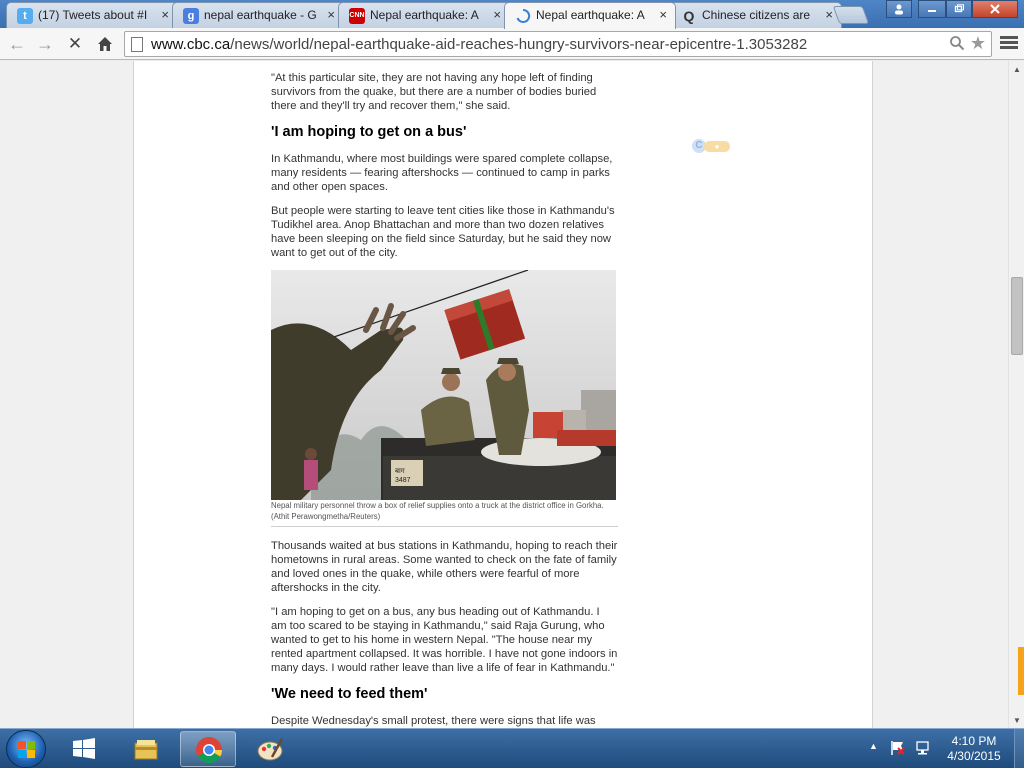 The image size is (1024, 768). Describe the element at coordinates (357, 16) in the screenshot. I see `cnn-icon: CNN` at that location.